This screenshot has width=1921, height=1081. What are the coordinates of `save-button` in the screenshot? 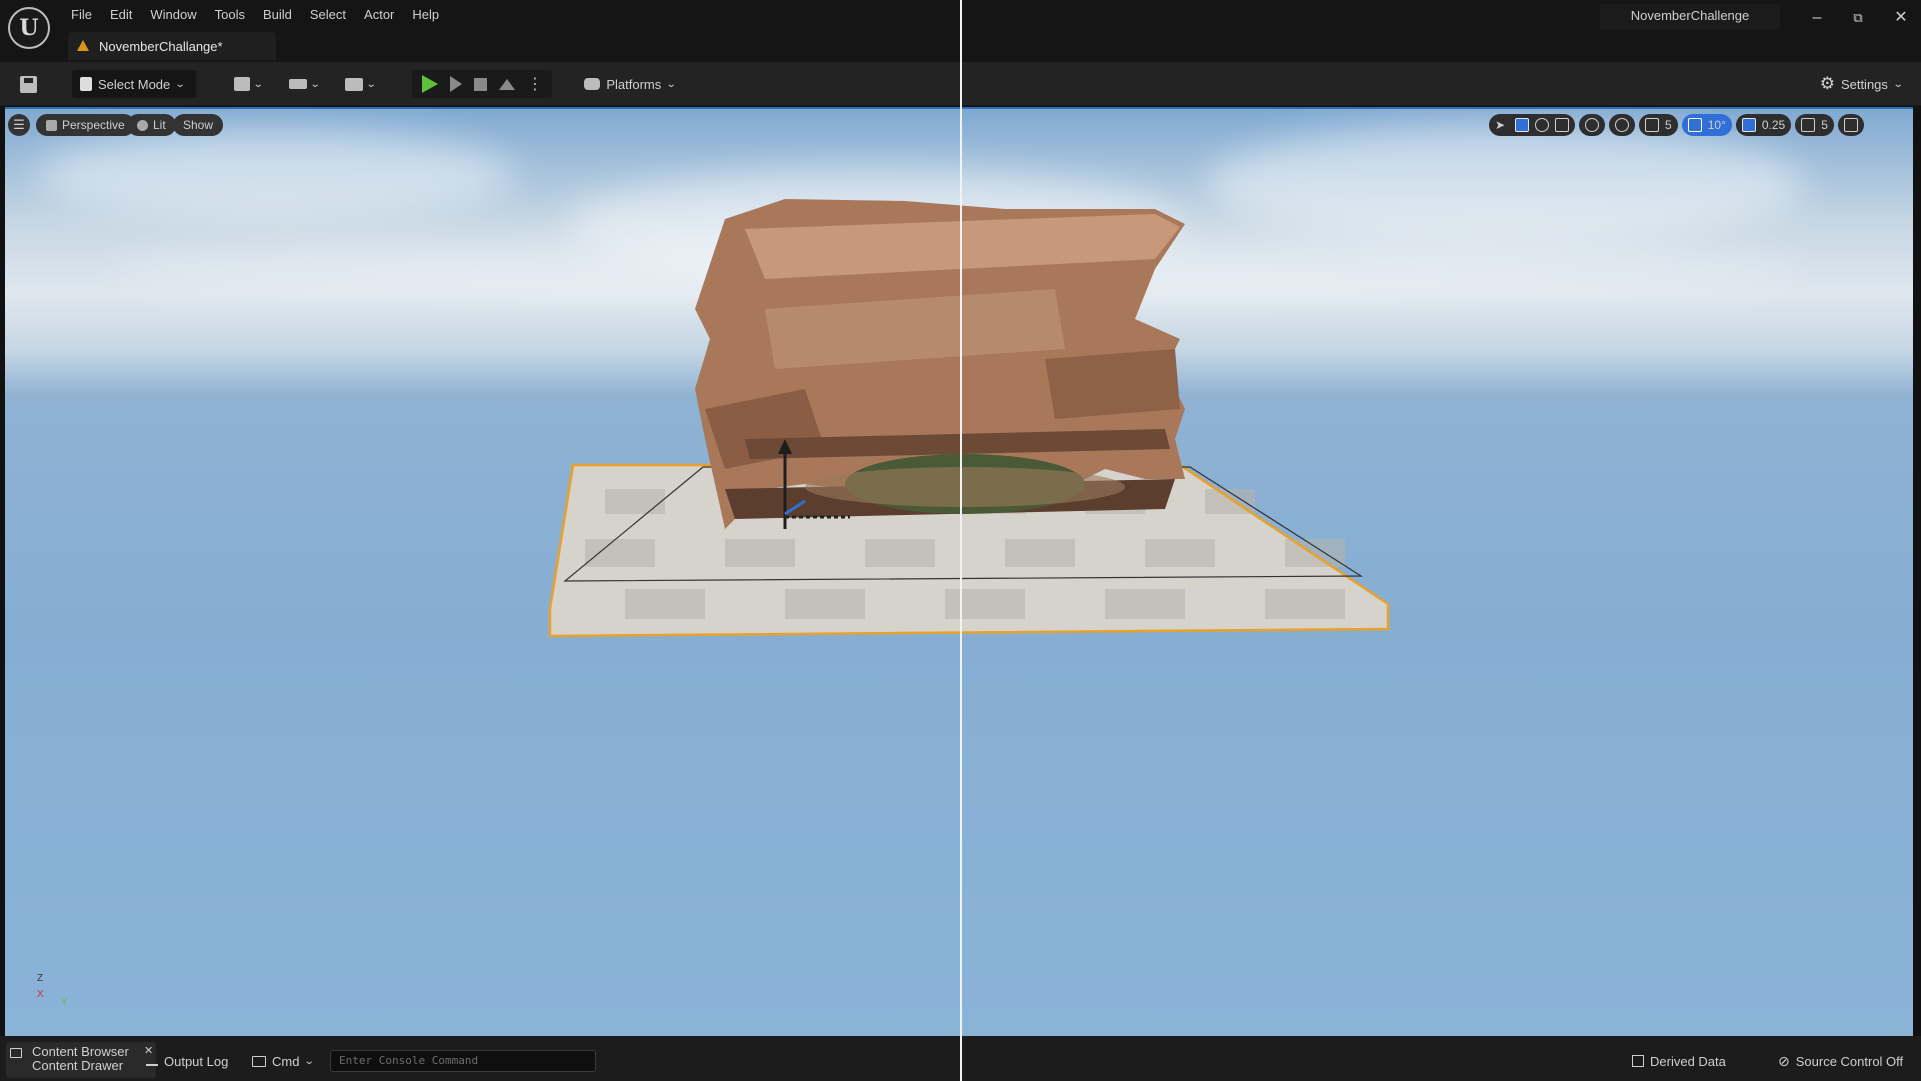 It's located at (28, 84).